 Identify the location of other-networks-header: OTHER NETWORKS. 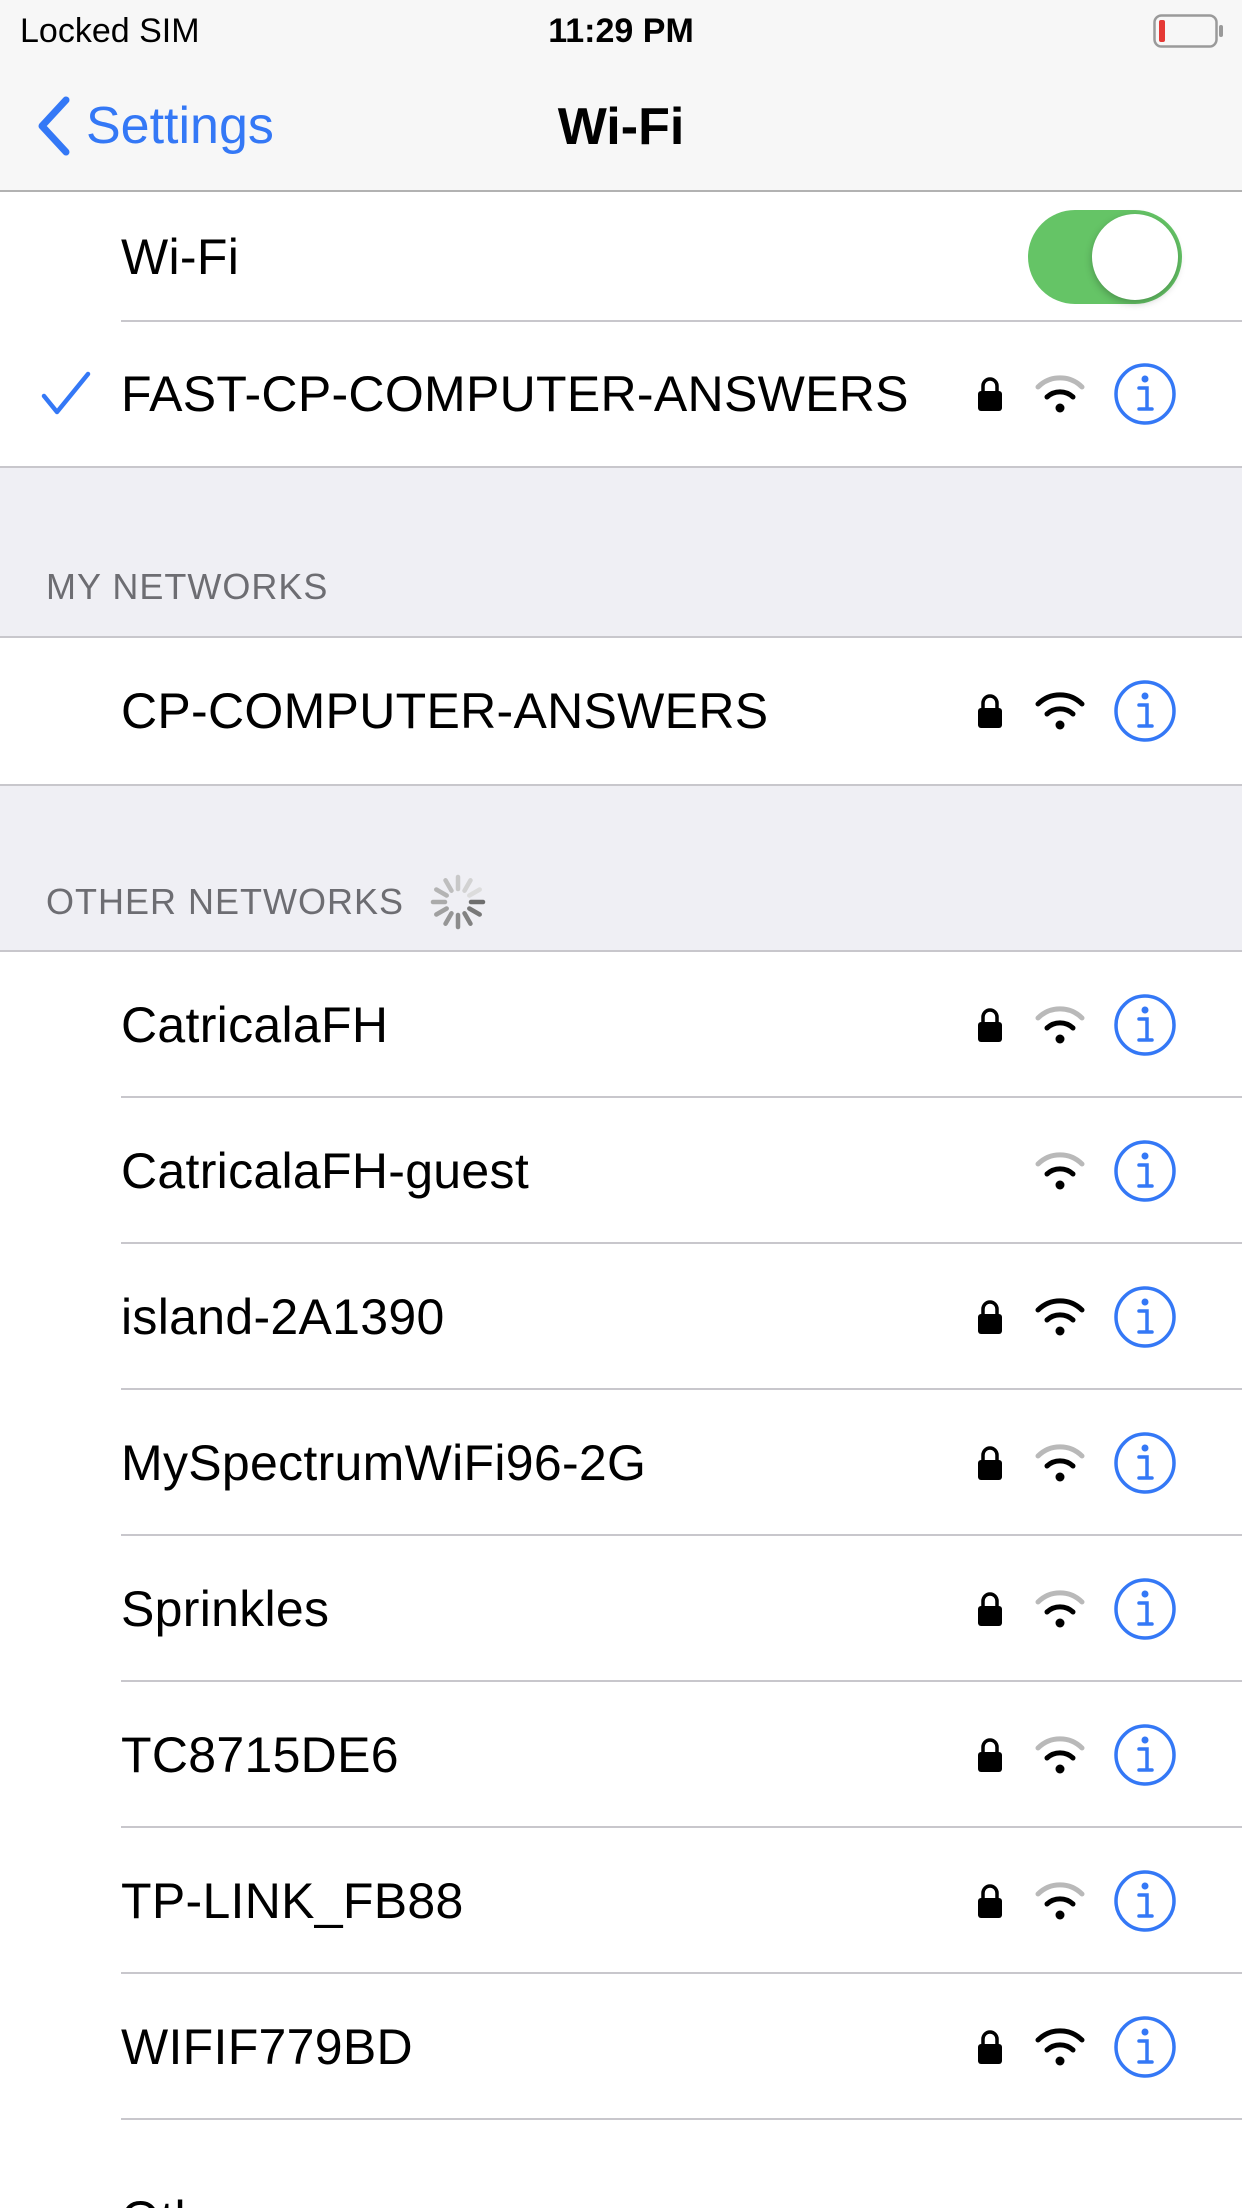
(267, 902).